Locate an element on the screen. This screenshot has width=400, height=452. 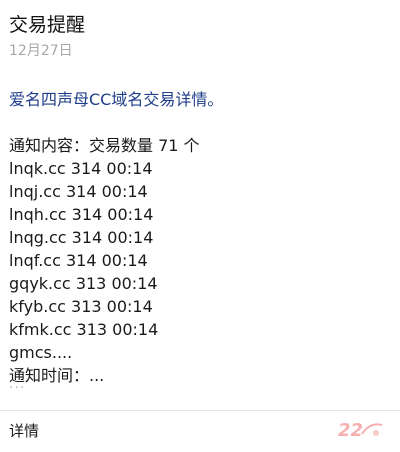
notification-intro: 爱名四声母CC域名交易详情。 is located at coordinates (116, 99).